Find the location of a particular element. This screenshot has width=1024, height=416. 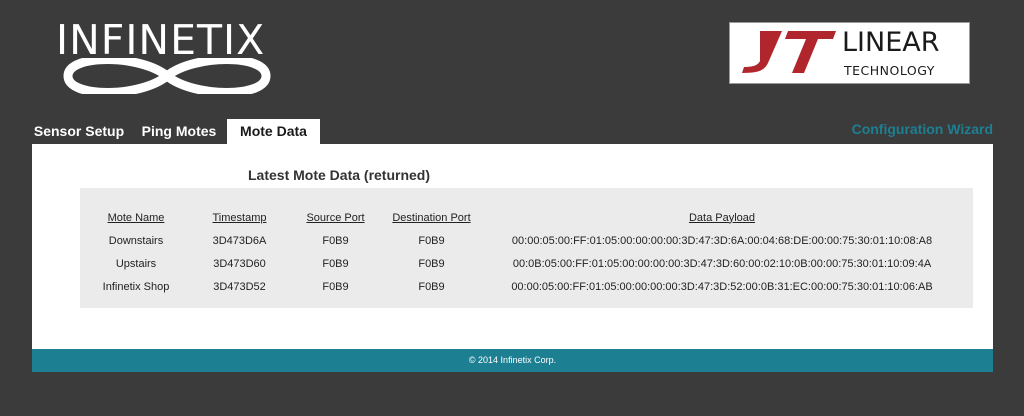

infinetix-logo-text: INFINETIX is located at coordinates (161, 40).